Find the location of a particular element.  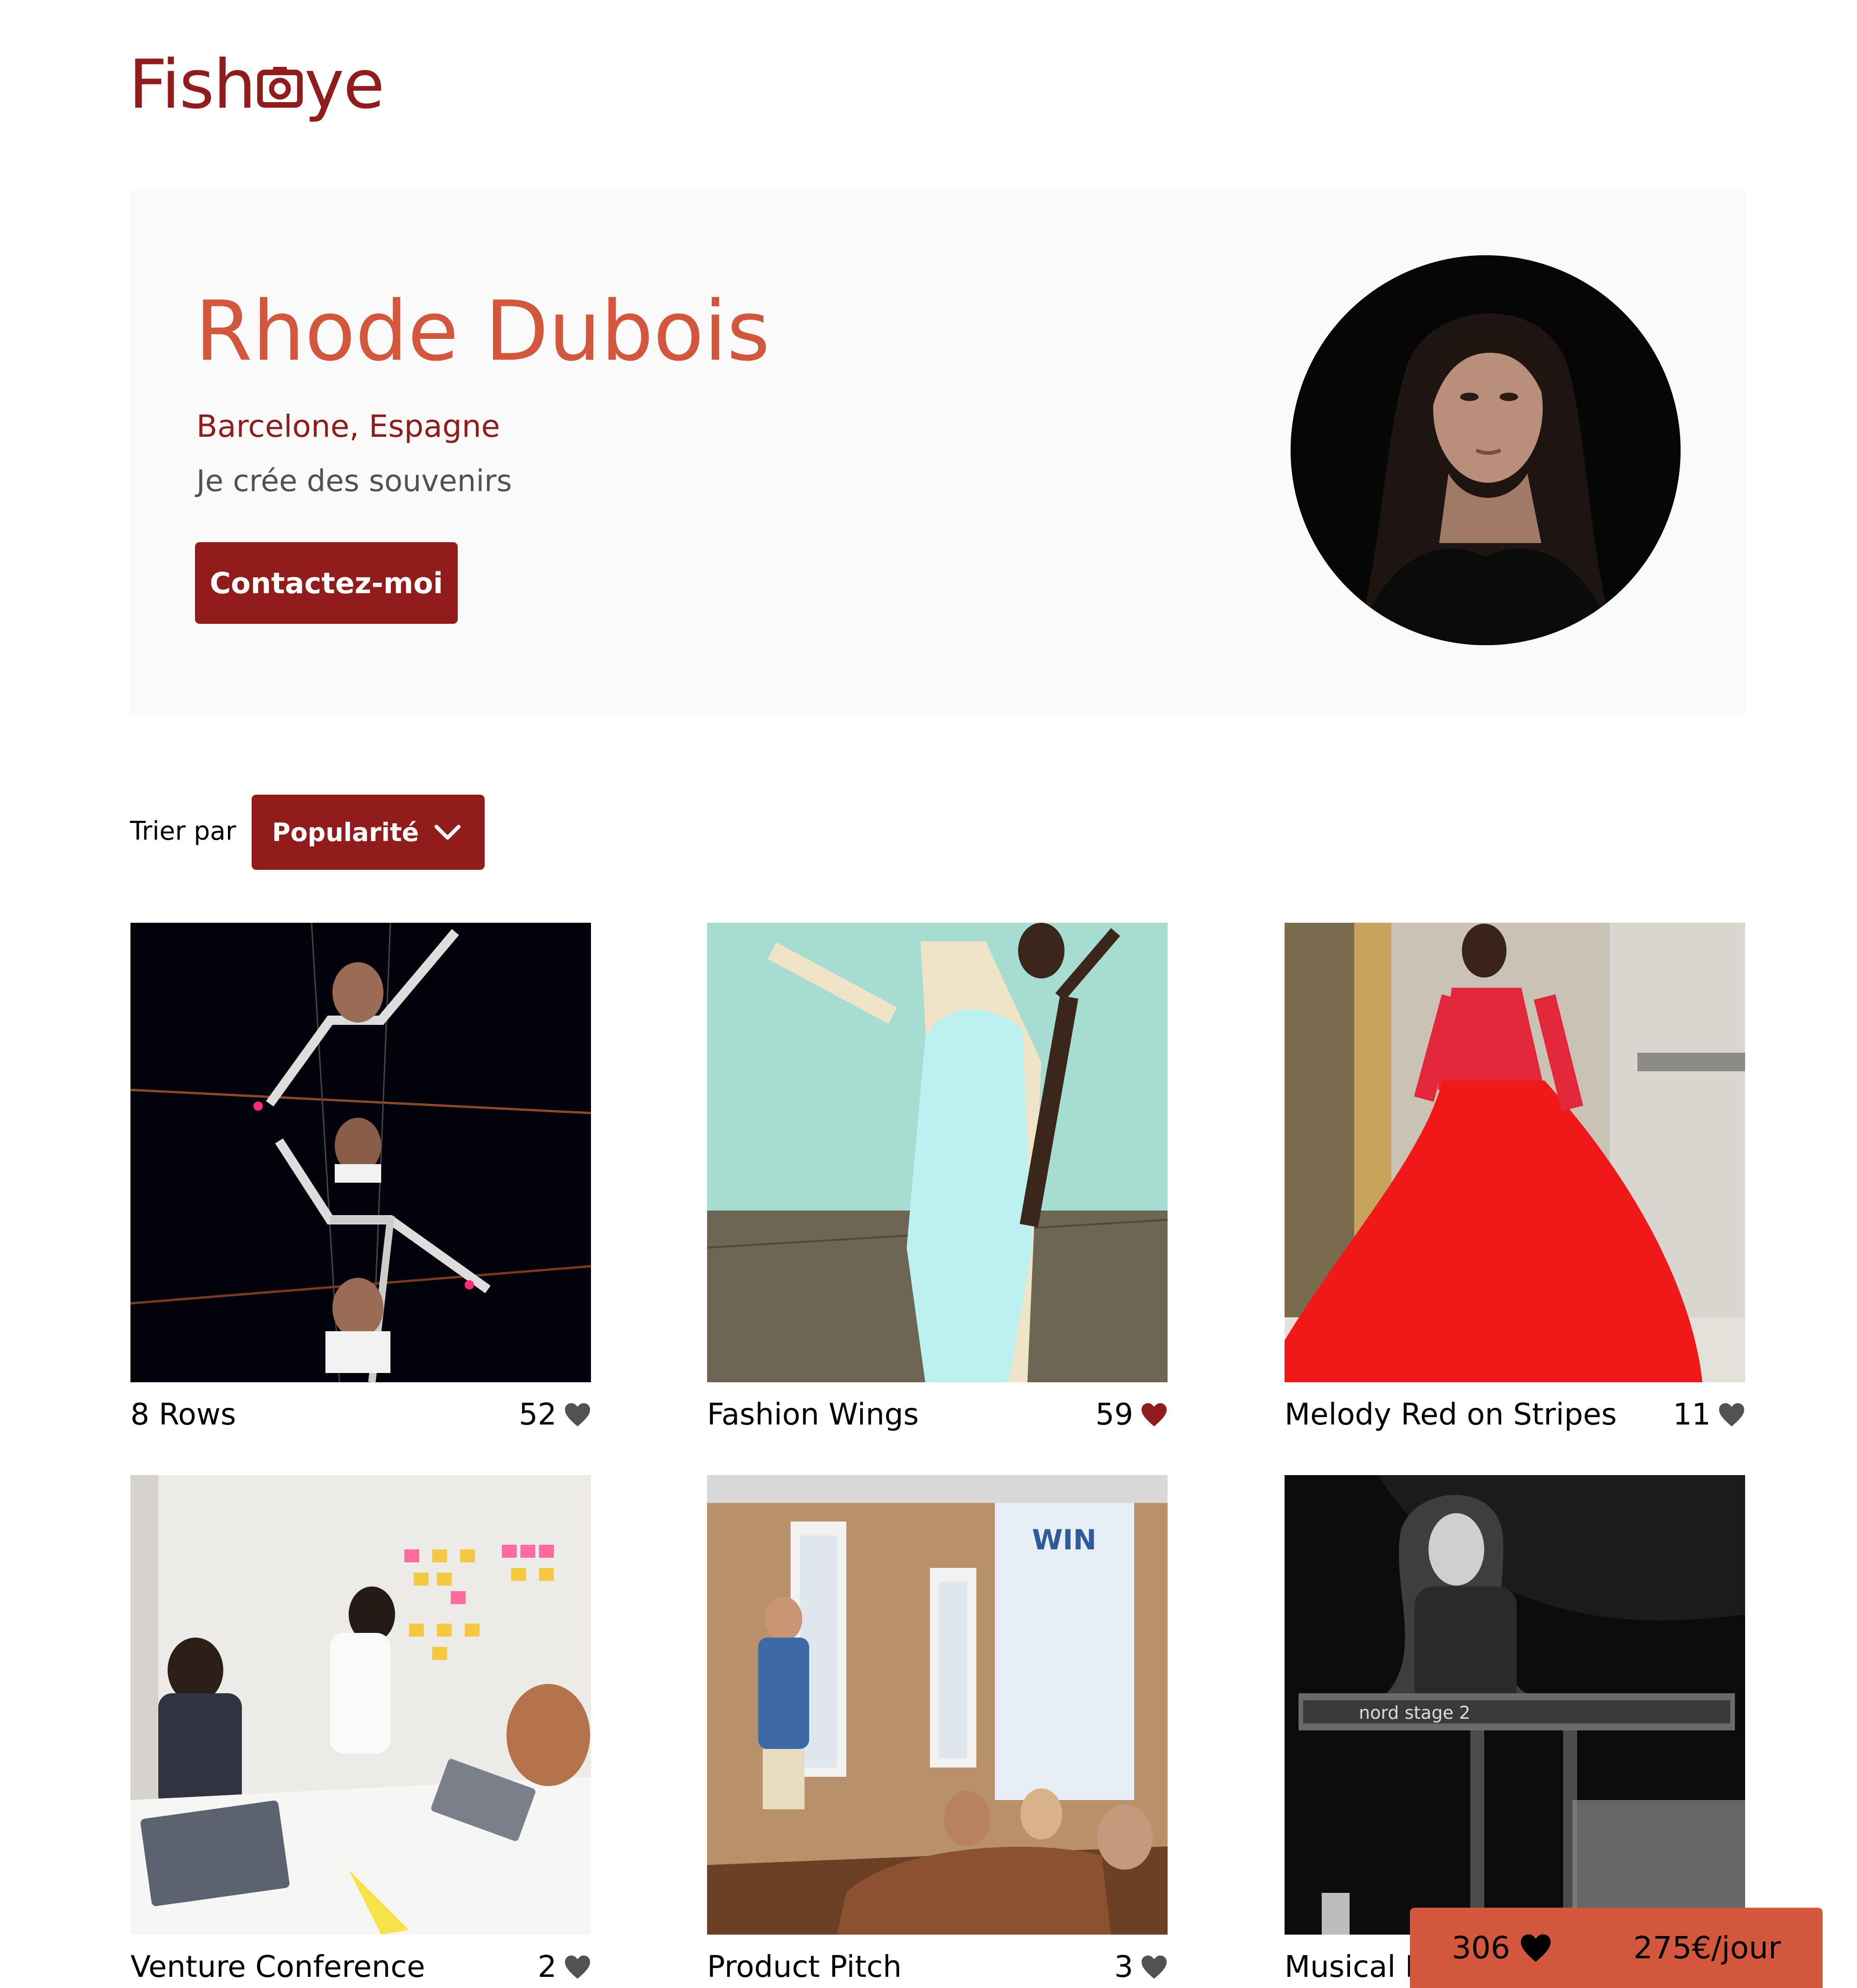

media-title: Melody Red on Stripes is located at coordinates (1451, 1415).